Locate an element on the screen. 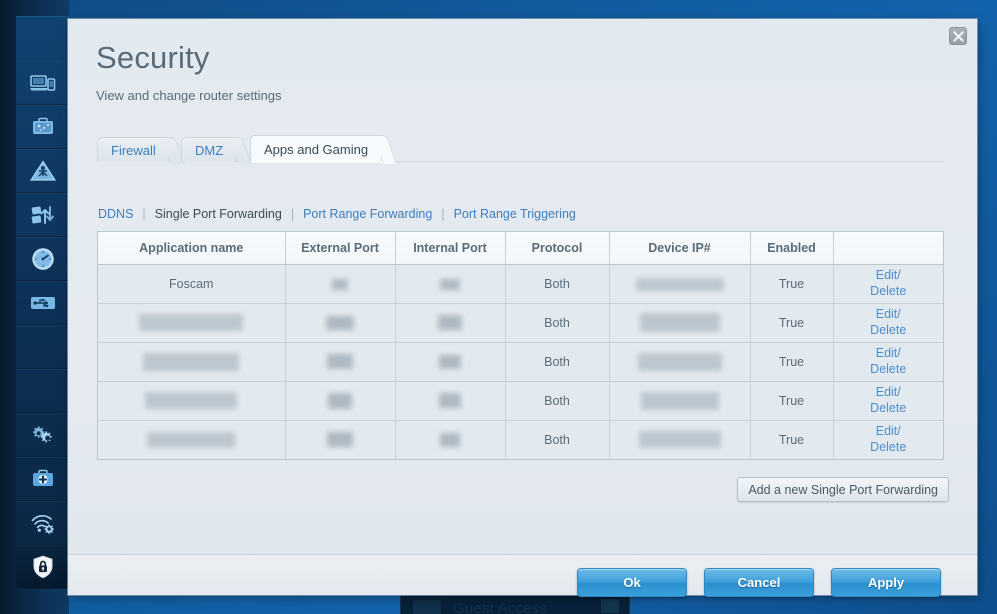 This screenshot has height=614, width=997. tab-firewall-label: Firewall is located at coordinates (133, 150).